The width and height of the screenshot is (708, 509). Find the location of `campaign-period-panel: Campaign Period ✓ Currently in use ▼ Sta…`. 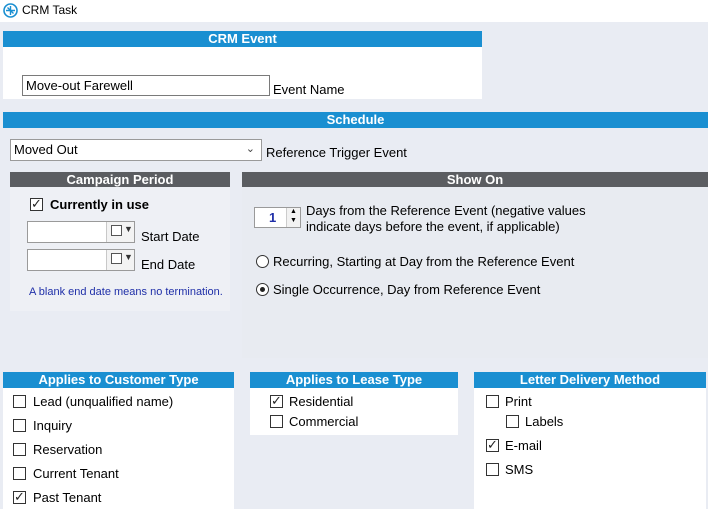

campaign-period-panel: Campaign Period ✓ Currently in use ▼ Sta… is located at coordinates (120, 241).